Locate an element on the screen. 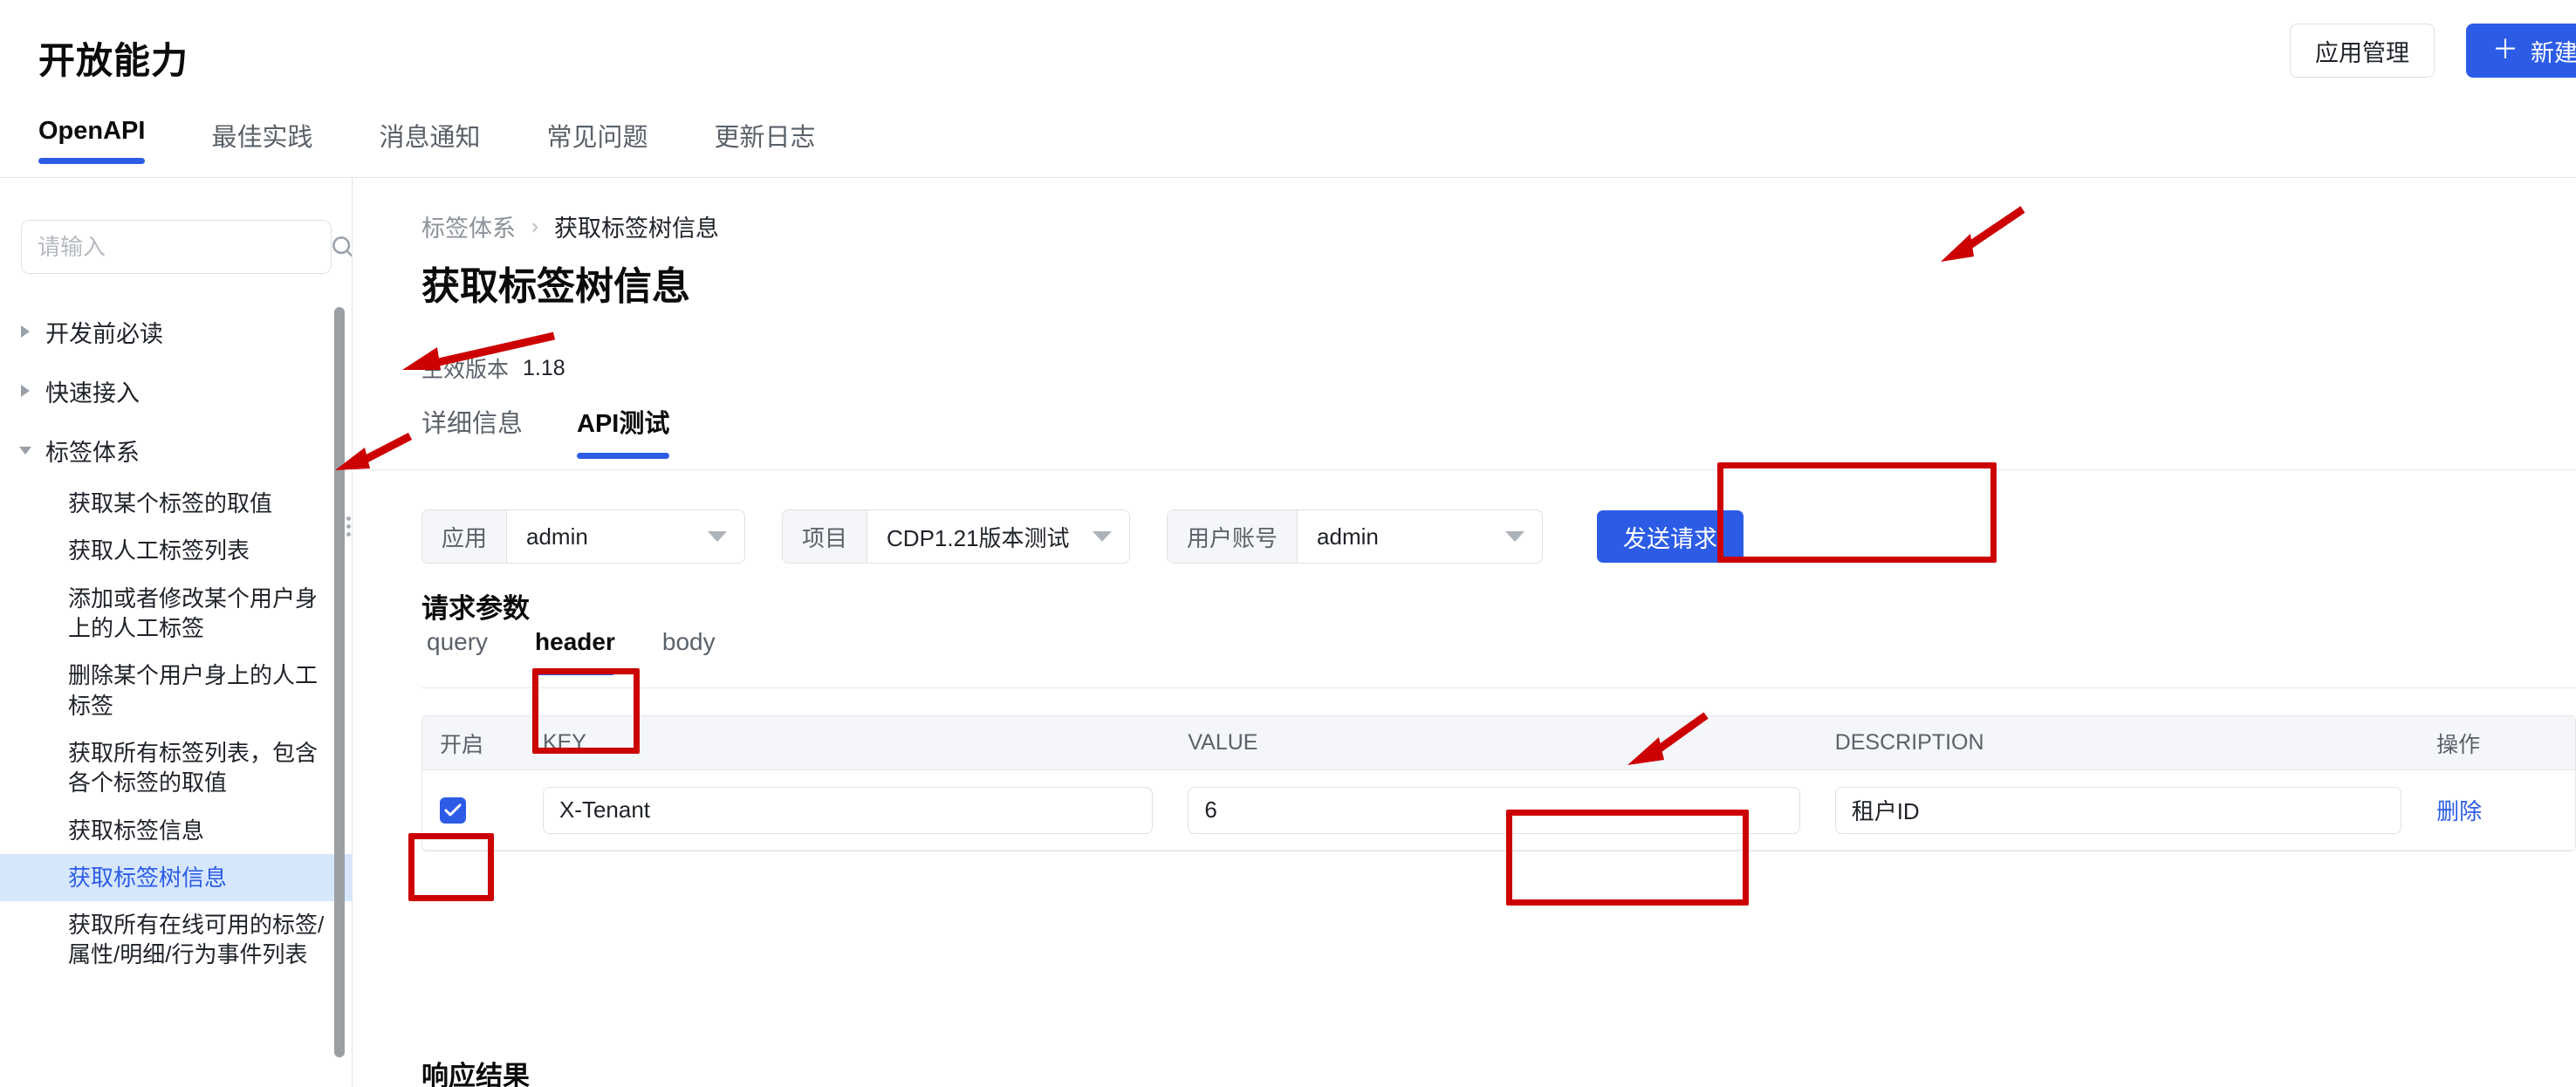 The image size is (2576, 1087). sidebar-scrollbar-thumb is located at coordinates (339, 682).